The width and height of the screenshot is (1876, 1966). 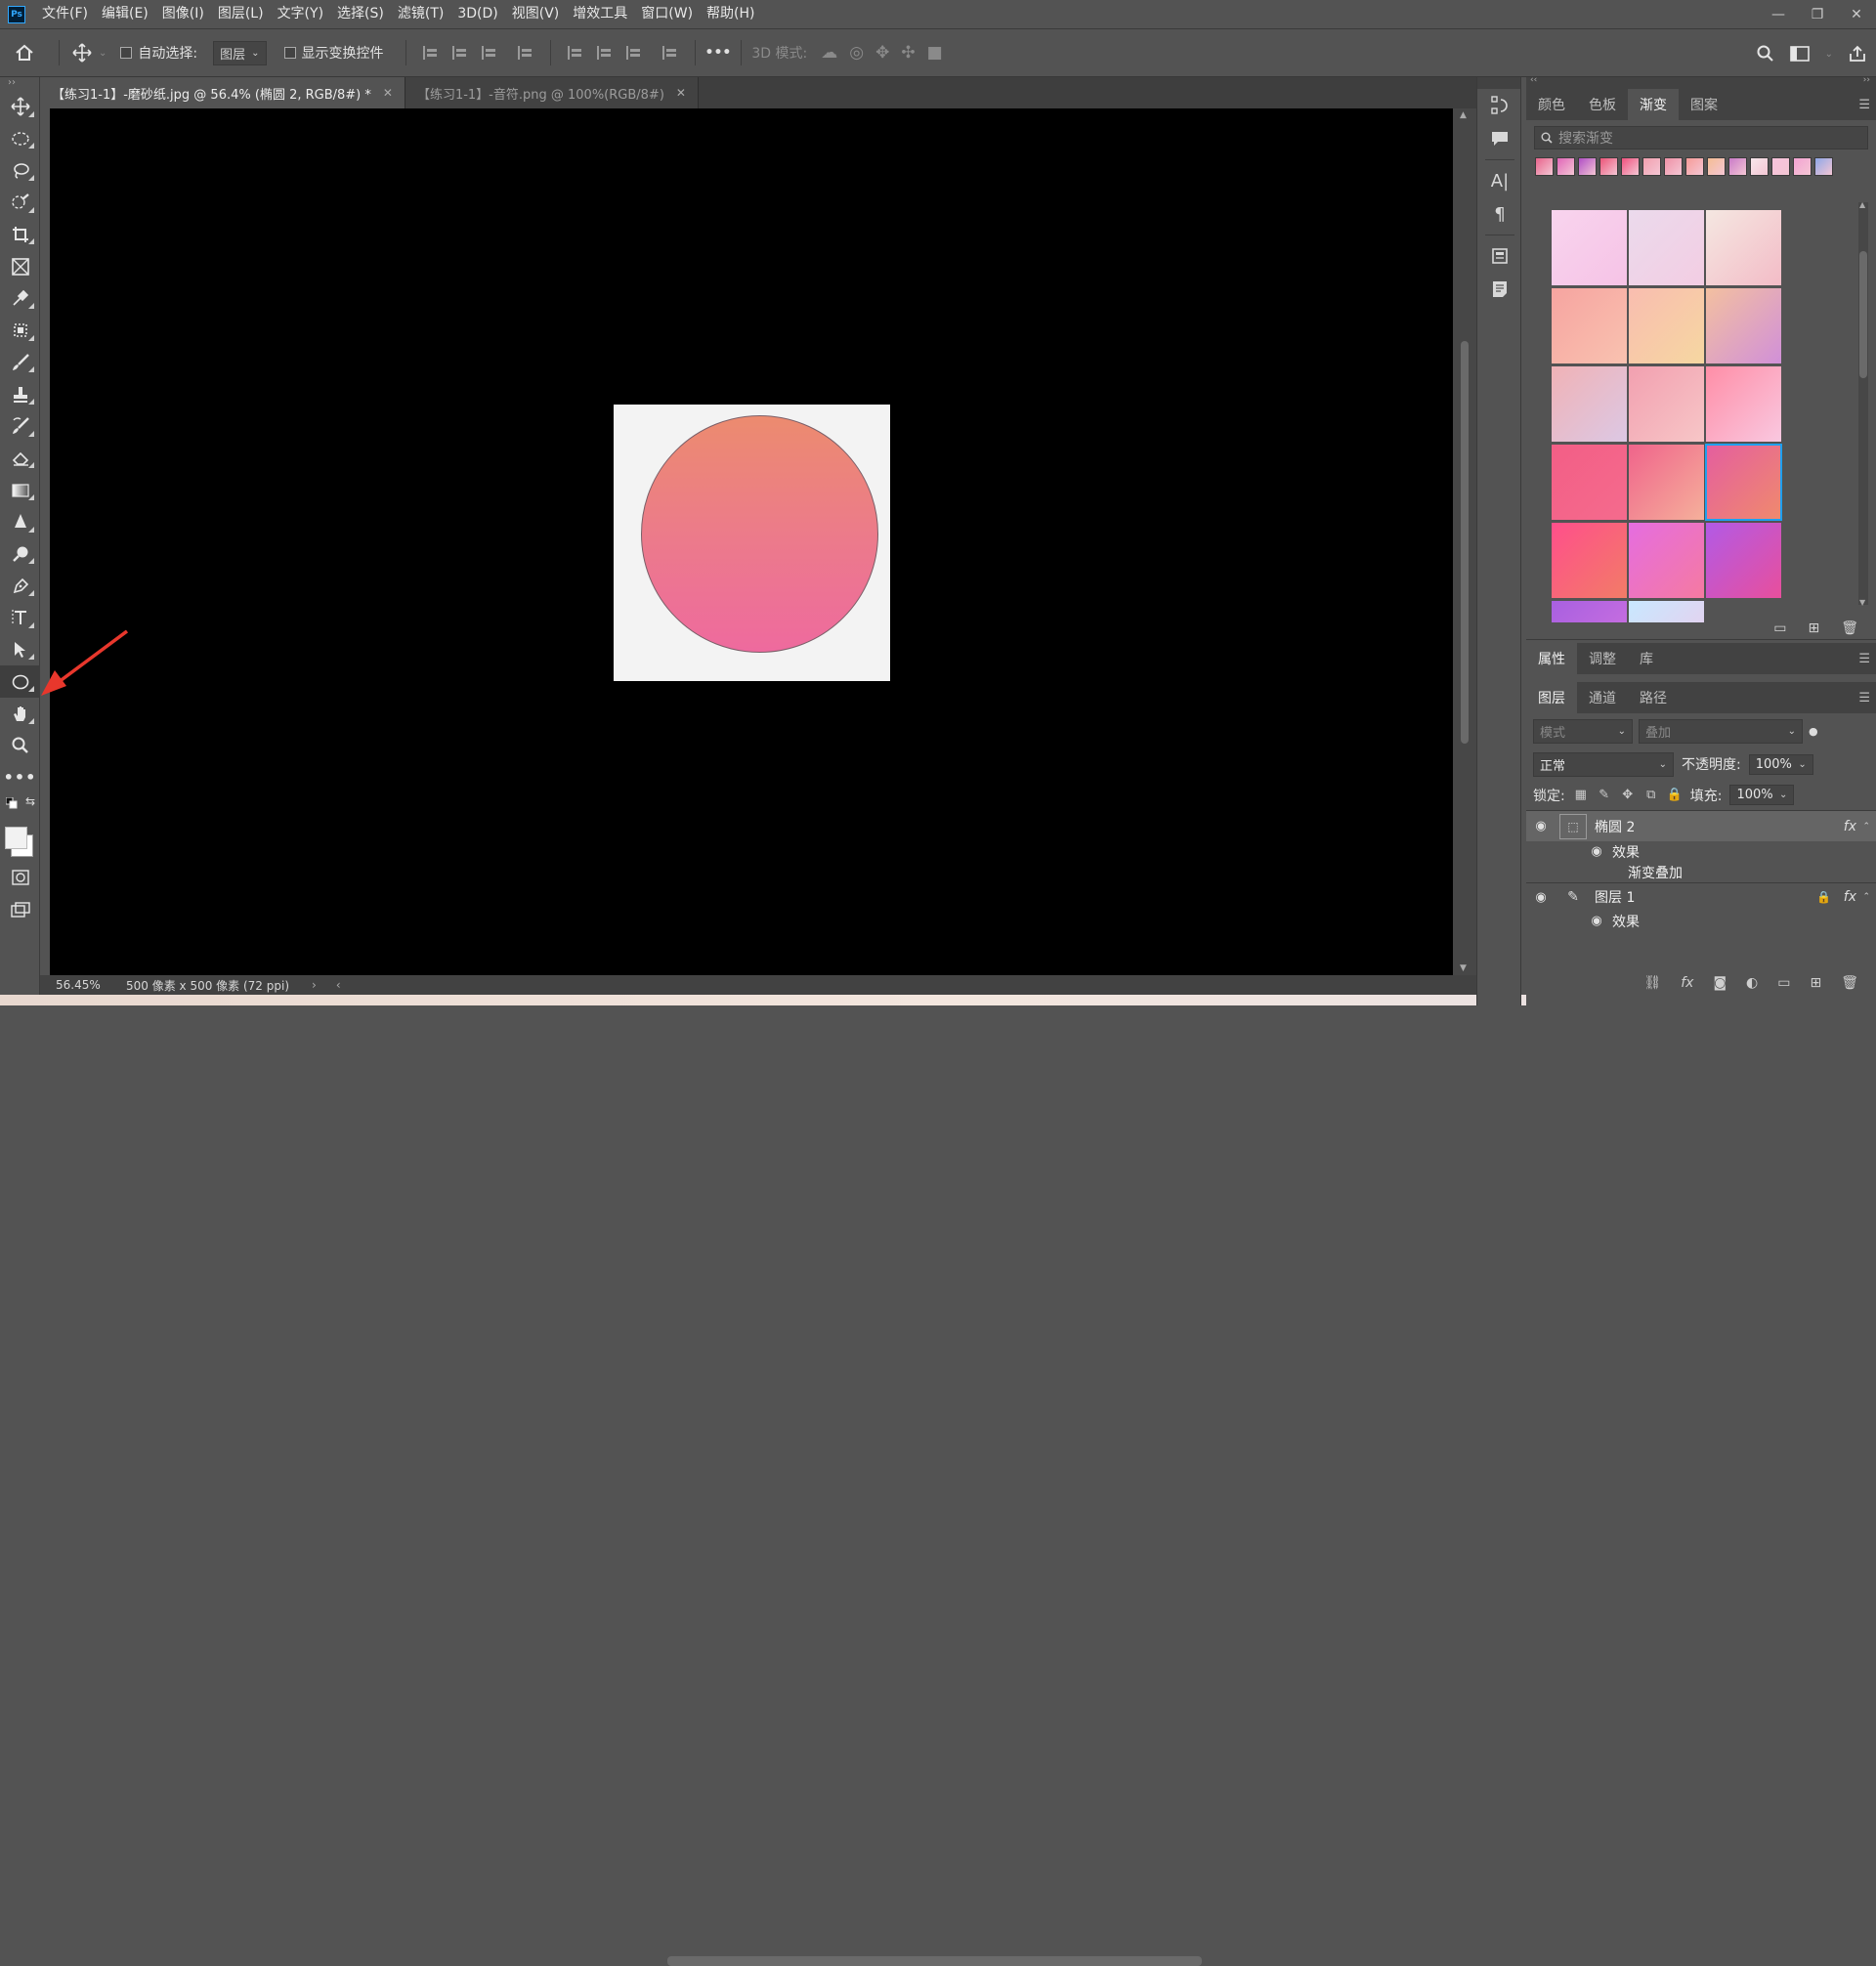 I want to click on distribute-icon, so click(x=525, y=53).